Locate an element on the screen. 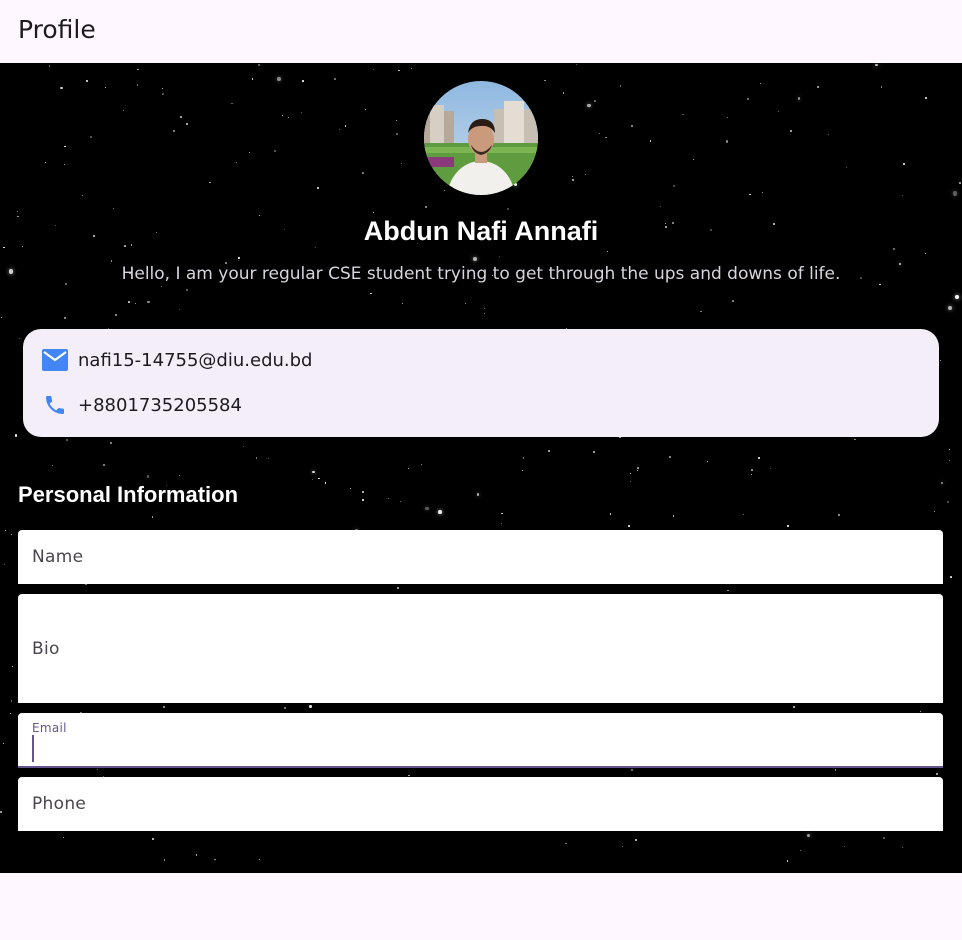 Image resolution: width=962 pixels, height=940 pixels. contact-card: nafi15-14755@diu.edu.bd +8801735205584 is located at coordinates (481, 383).